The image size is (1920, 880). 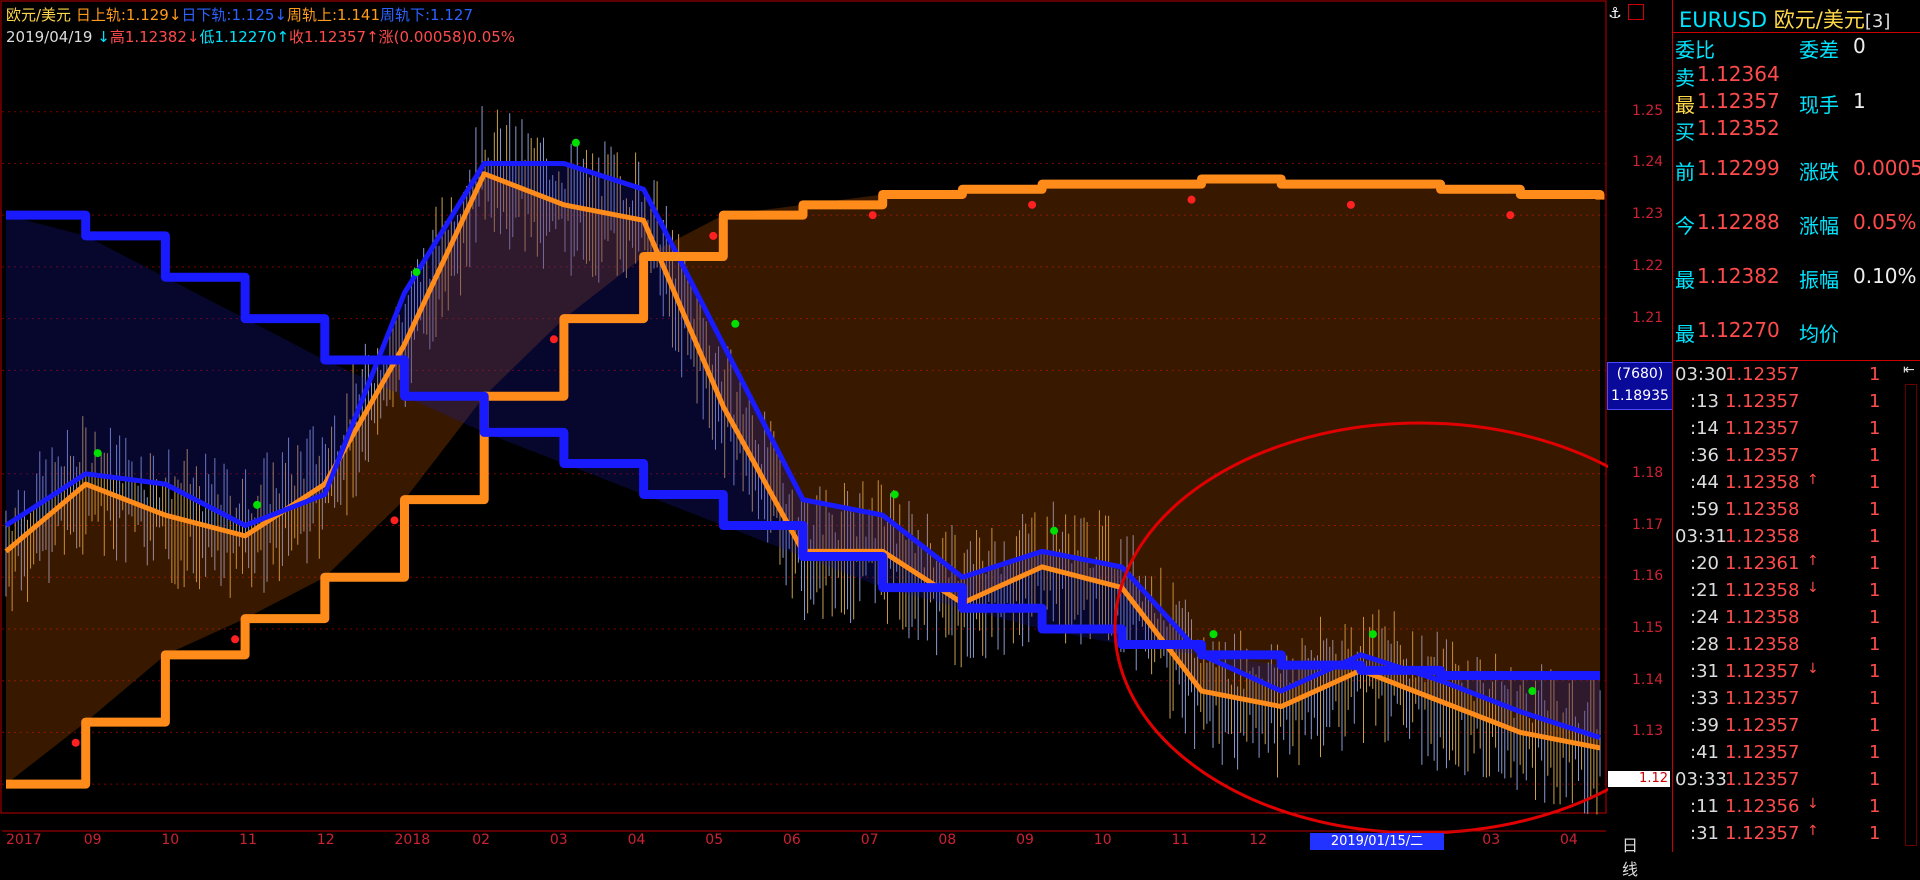 What do you see at coordinates (1648, 162) in the screenshot?
I see `y-tick-label: 1.24` at bounding box center [1648, 162].